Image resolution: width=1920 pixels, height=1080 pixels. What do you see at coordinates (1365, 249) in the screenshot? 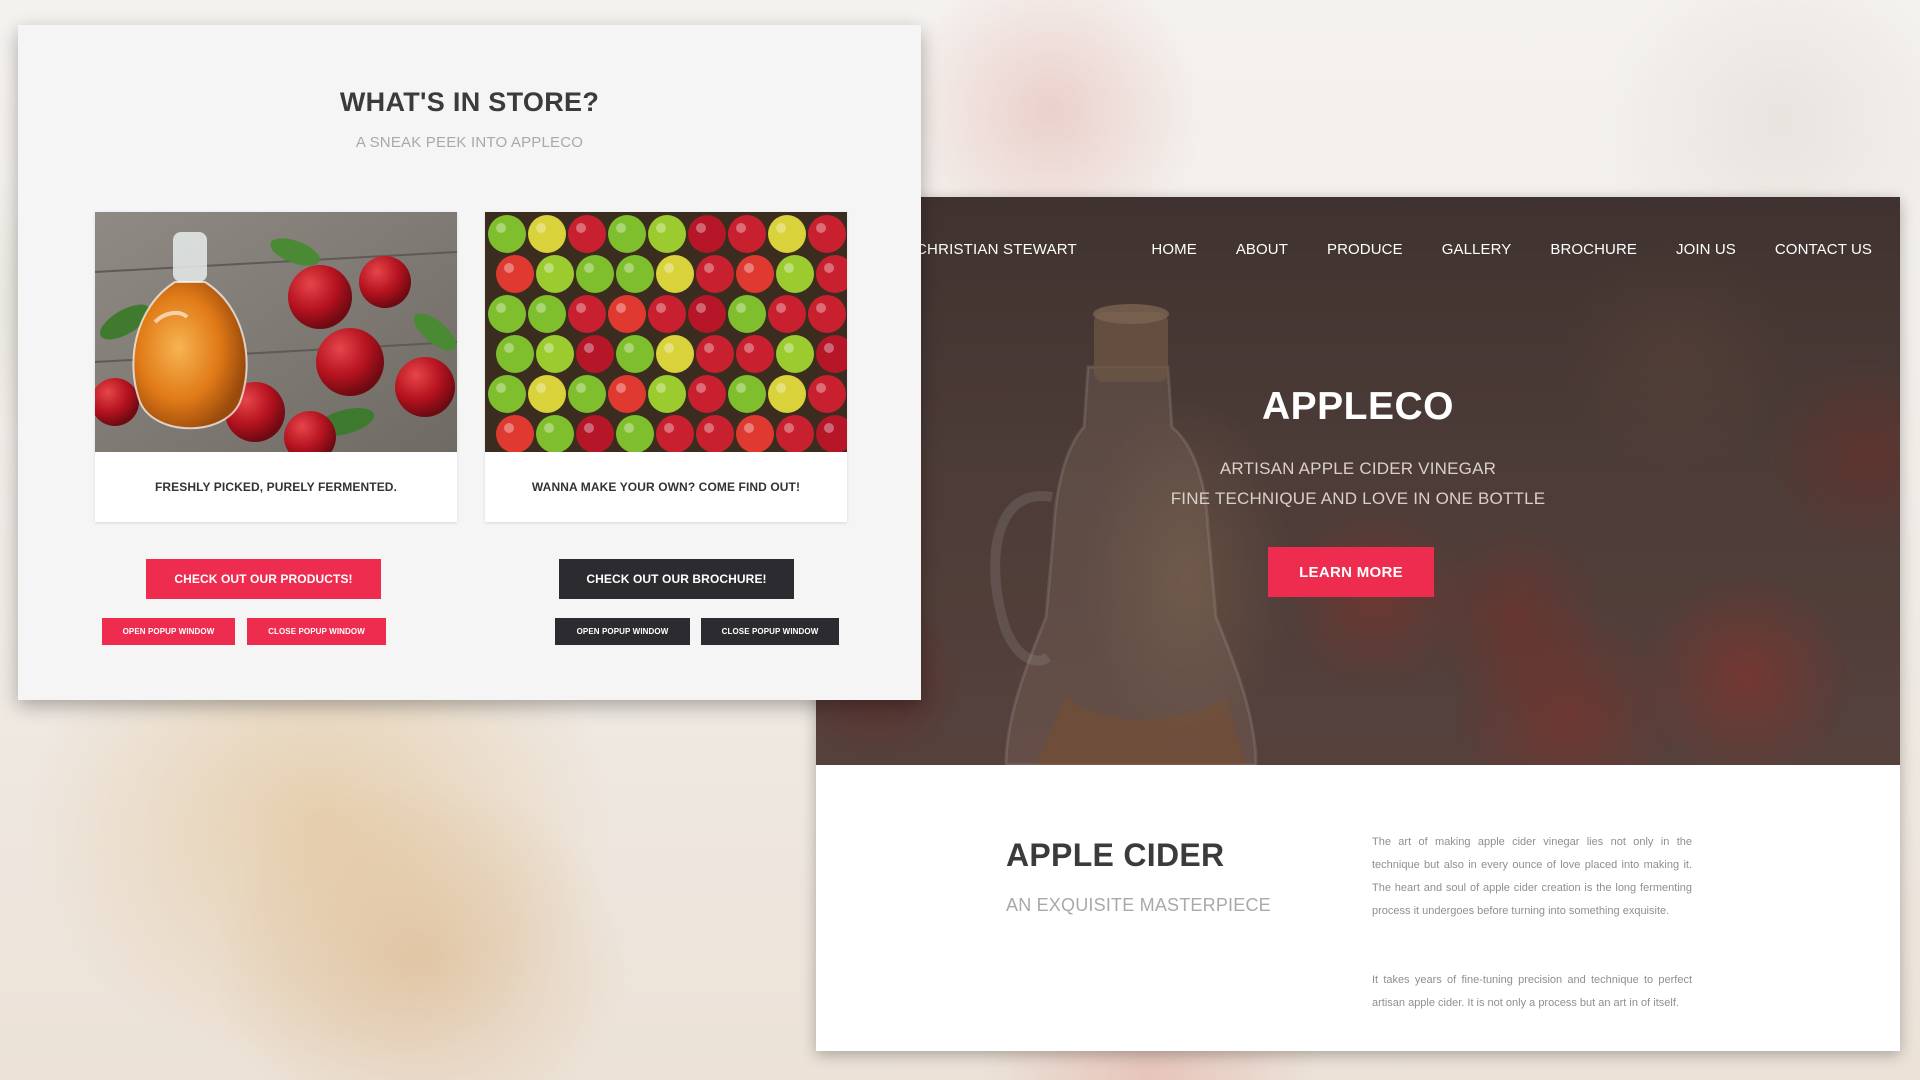
I see `nav-produce: PRODUCE` at bounding box center [1365, 249].